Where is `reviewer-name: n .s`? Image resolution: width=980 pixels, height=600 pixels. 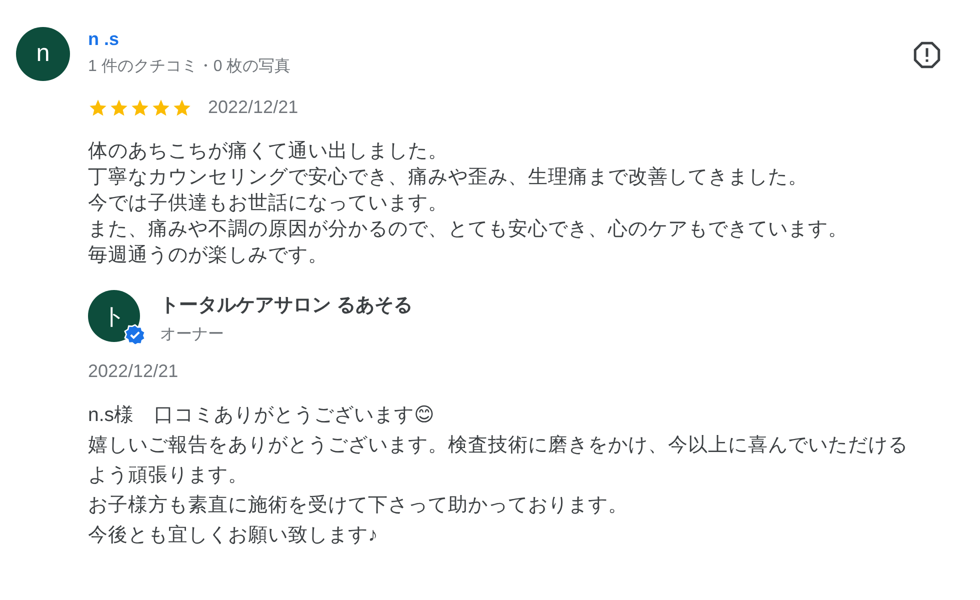
reviewer-name: n .s is located at coordinates (189, 39).